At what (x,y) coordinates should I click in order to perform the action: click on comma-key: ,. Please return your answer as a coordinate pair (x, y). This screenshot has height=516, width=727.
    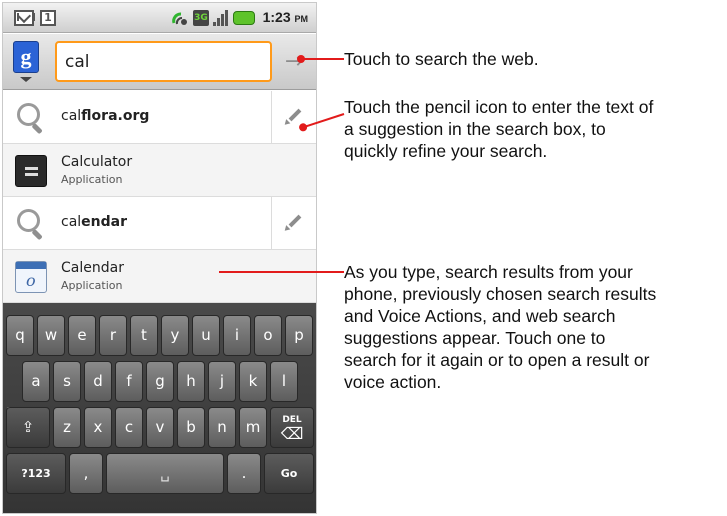
    Looking at the image, I should click on (86, 473).